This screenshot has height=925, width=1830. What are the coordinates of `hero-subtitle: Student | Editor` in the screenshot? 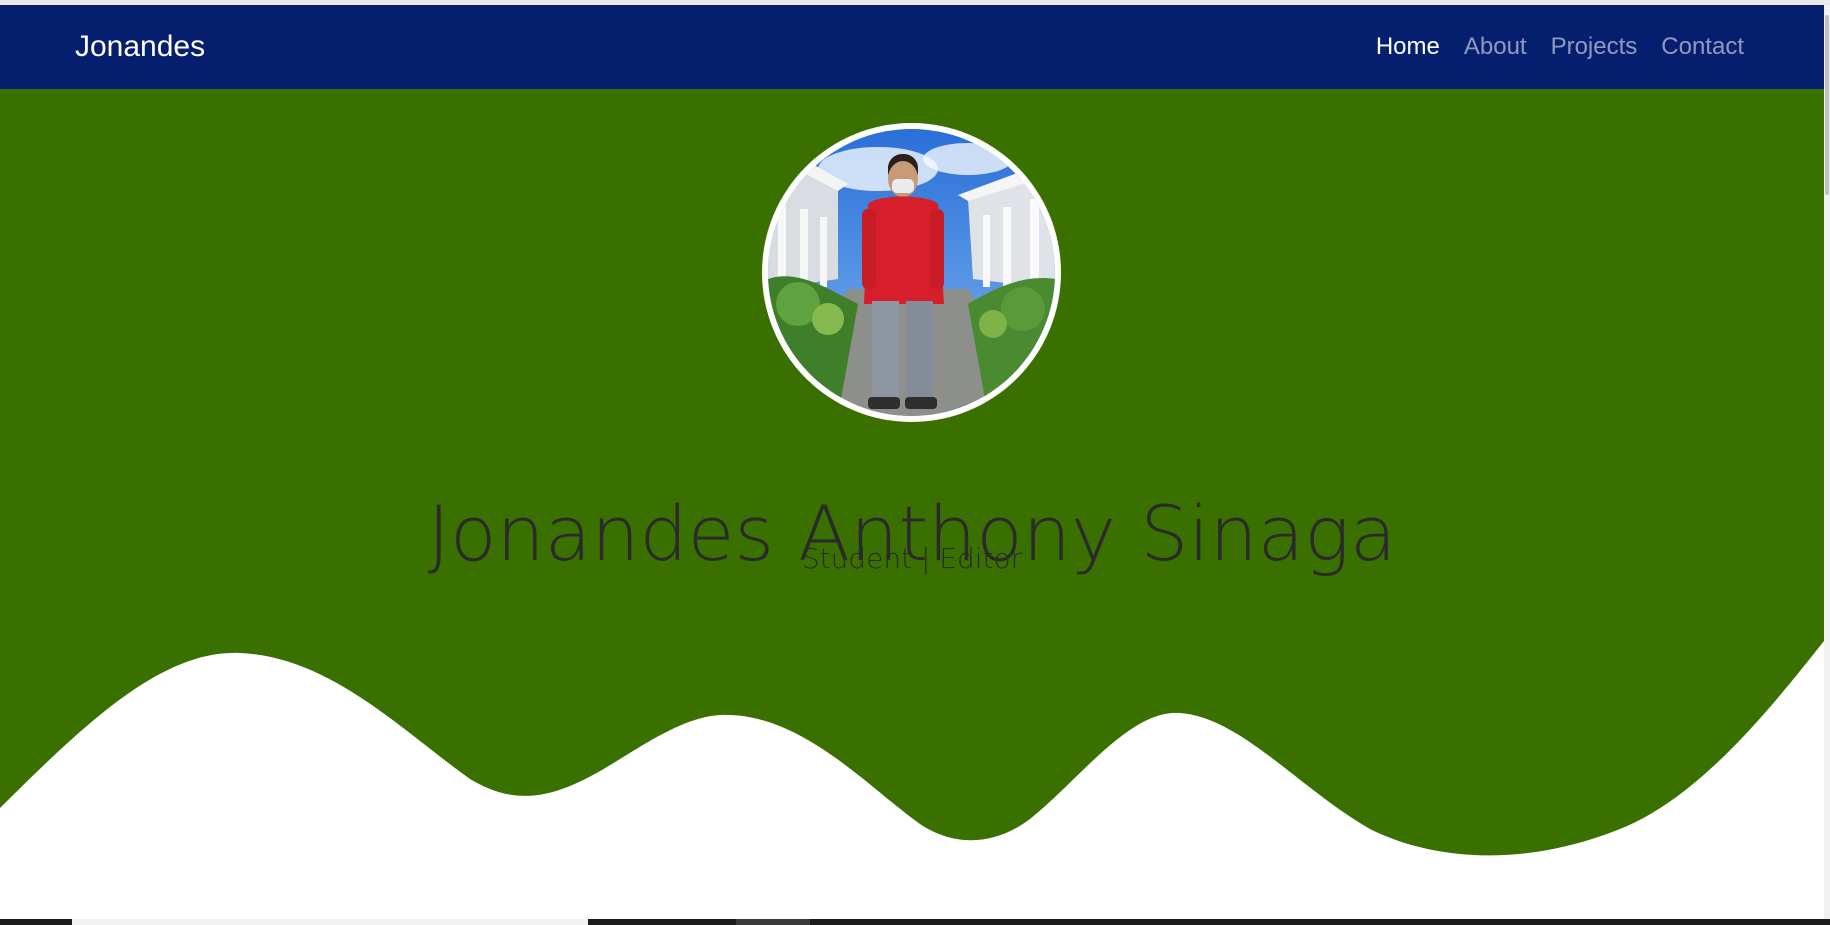 It's located at (912, 558).